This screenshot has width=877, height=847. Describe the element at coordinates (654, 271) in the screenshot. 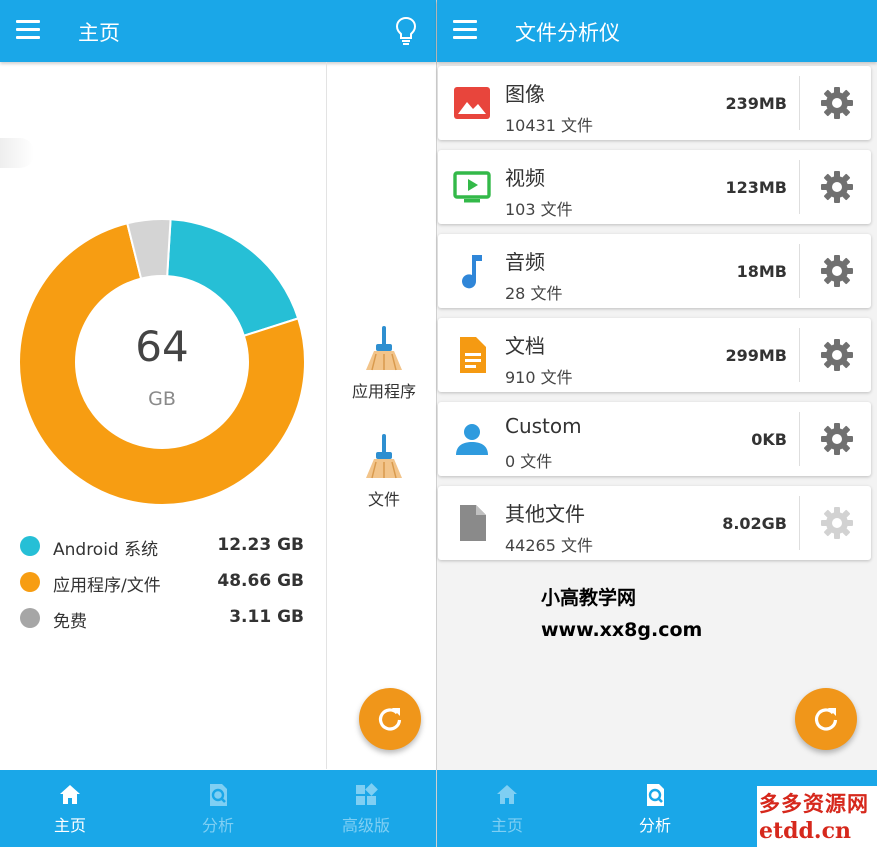

I see `category-audio: 音频 28 文件 18MB` at that location.